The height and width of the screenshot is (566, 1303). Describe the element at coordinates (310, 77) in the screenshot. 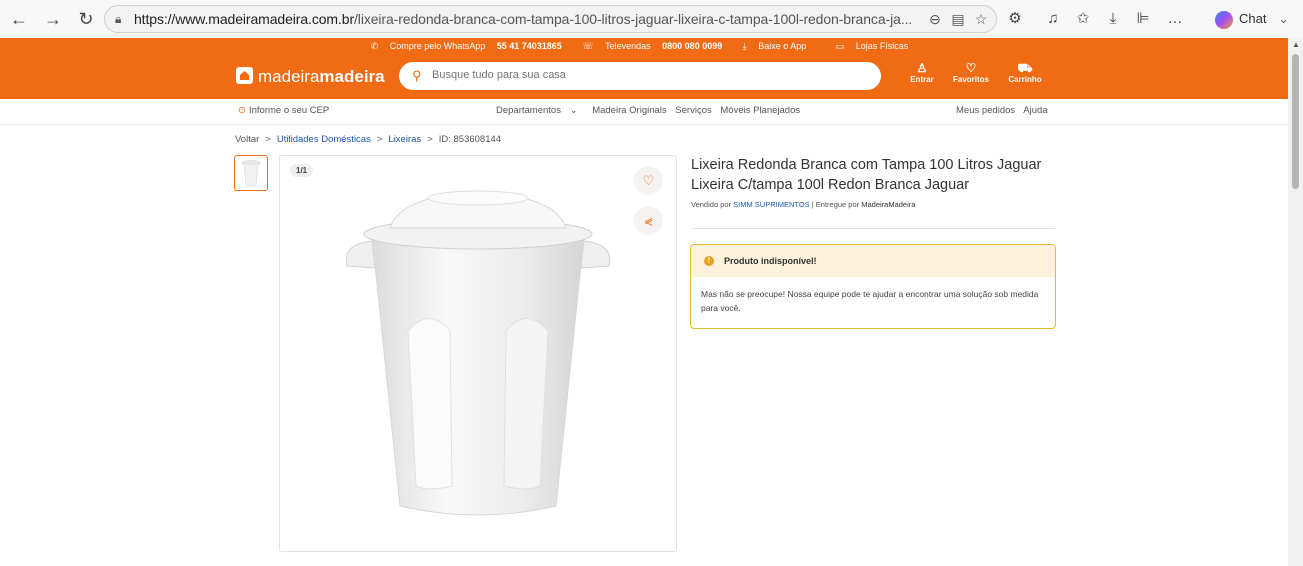

I see `site-logo: madeiramadeira` at that location.